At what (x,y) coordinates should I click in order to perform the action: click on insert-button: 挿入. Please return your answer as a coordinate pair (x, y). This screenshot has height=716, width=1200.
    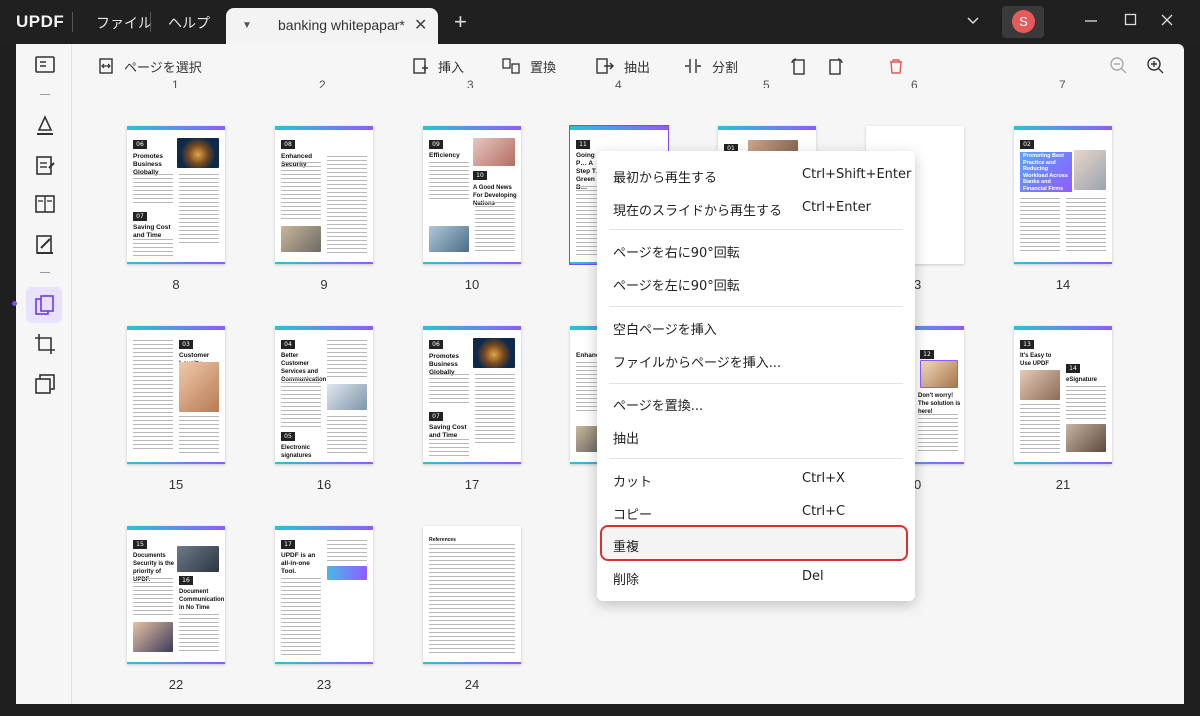
    Looking at the image, I should click on (438, 66).